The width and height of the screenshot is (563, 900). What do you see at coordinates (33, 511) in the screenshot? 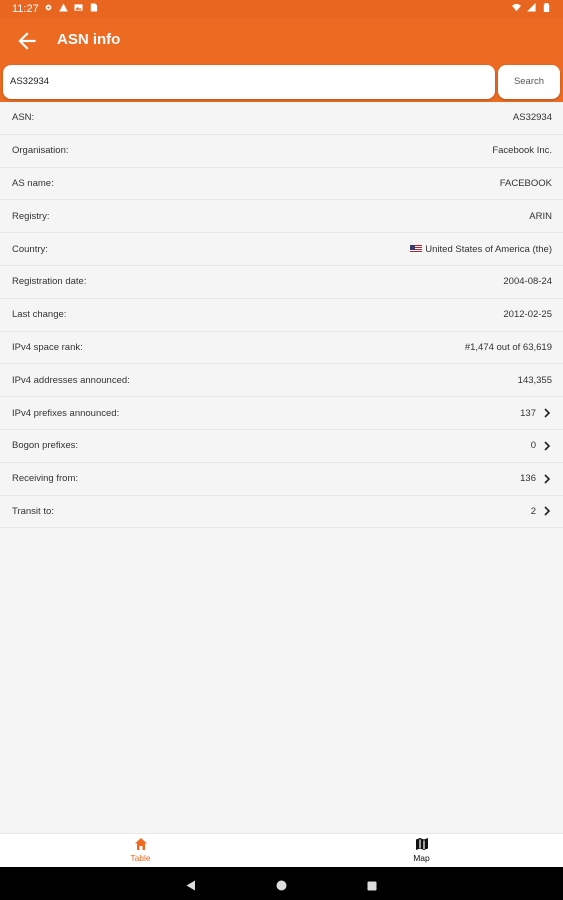
I see `row-label: Transit to:` at bounding box center [33, 511].